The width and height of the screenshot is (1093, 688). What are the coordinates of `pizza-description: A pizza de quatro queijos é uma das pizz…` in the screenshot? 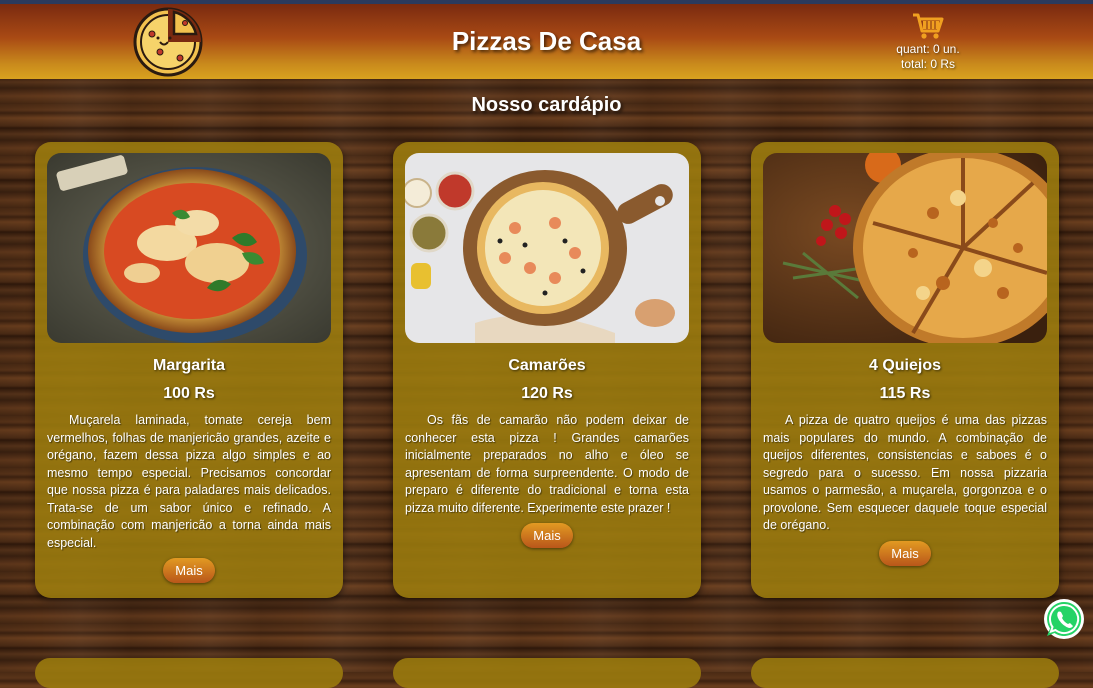 It's located at (905, 472).